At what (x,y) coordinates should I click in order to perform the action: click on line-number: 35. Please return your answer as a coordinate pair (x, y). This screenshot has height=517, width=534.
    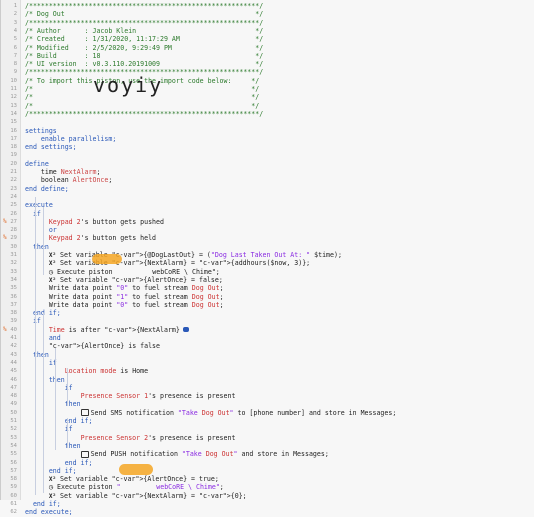
    Looking at the image, I should click on (13, 288).